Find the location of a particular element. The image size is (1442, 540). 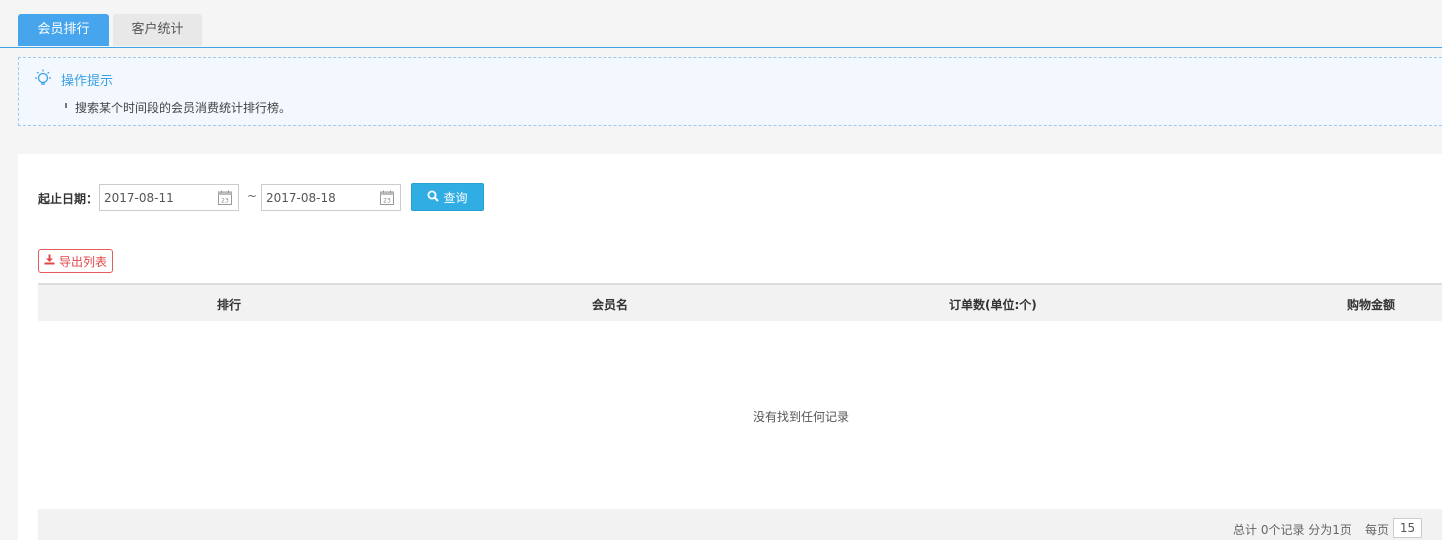

lightbulb-icon is located at coordinates (43, 78).